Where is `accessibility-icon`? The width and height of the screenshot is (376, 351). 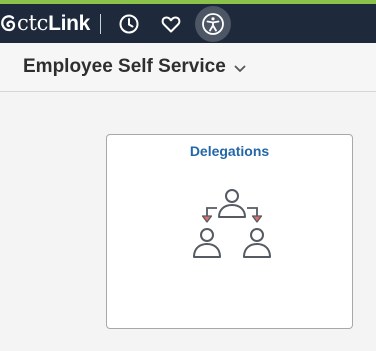
accessibility-icon is located at coordinates (213, 23).